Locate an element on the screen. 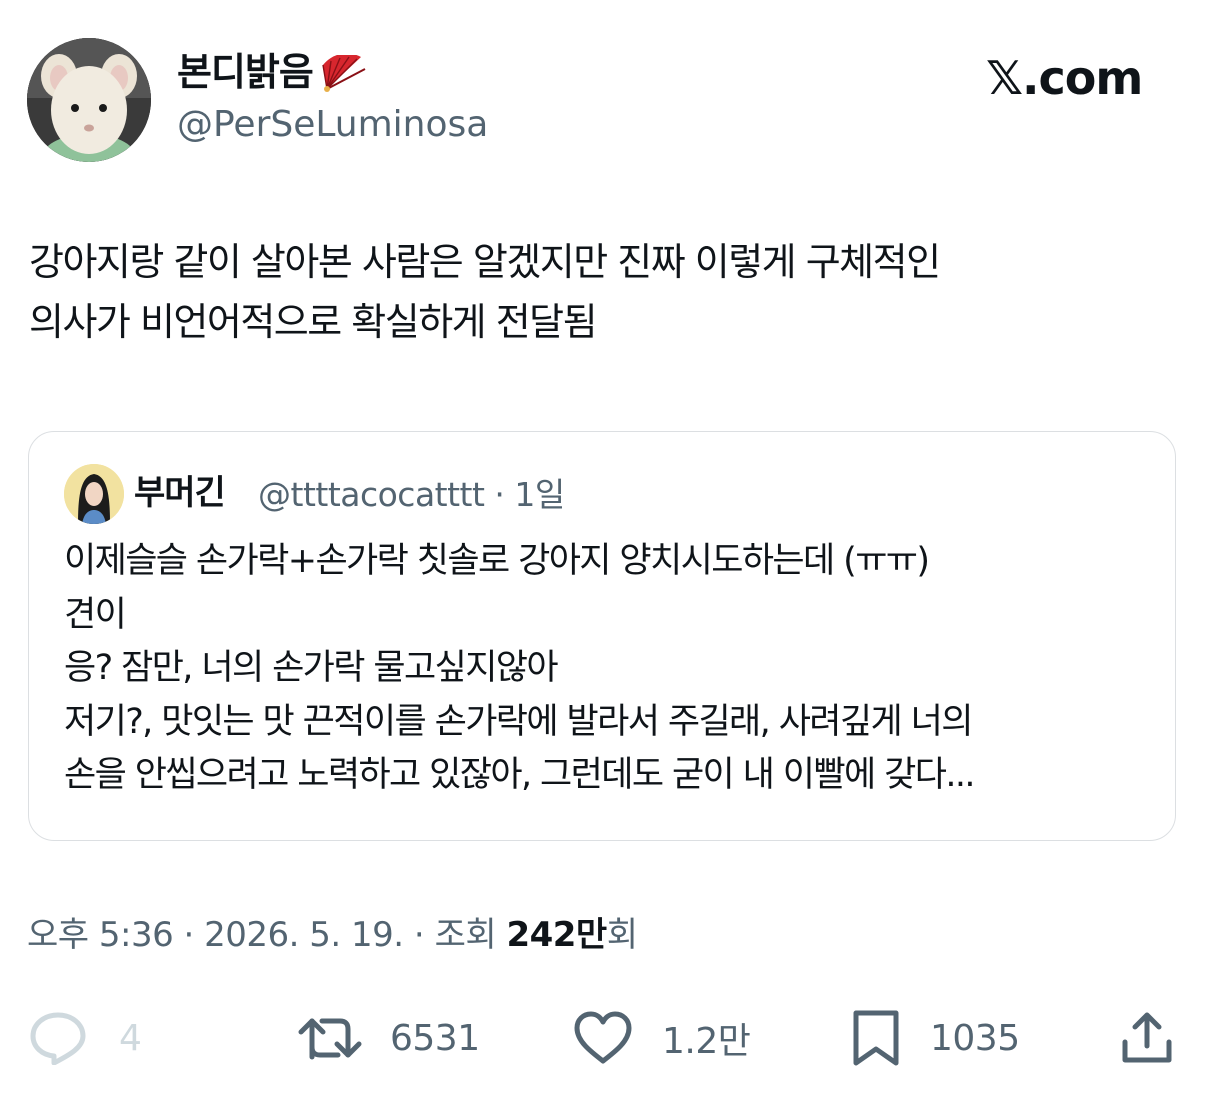 The width and height of the screenshot is (1206, 1093). views-suffix: 회 is located at coordinates (622, 935).